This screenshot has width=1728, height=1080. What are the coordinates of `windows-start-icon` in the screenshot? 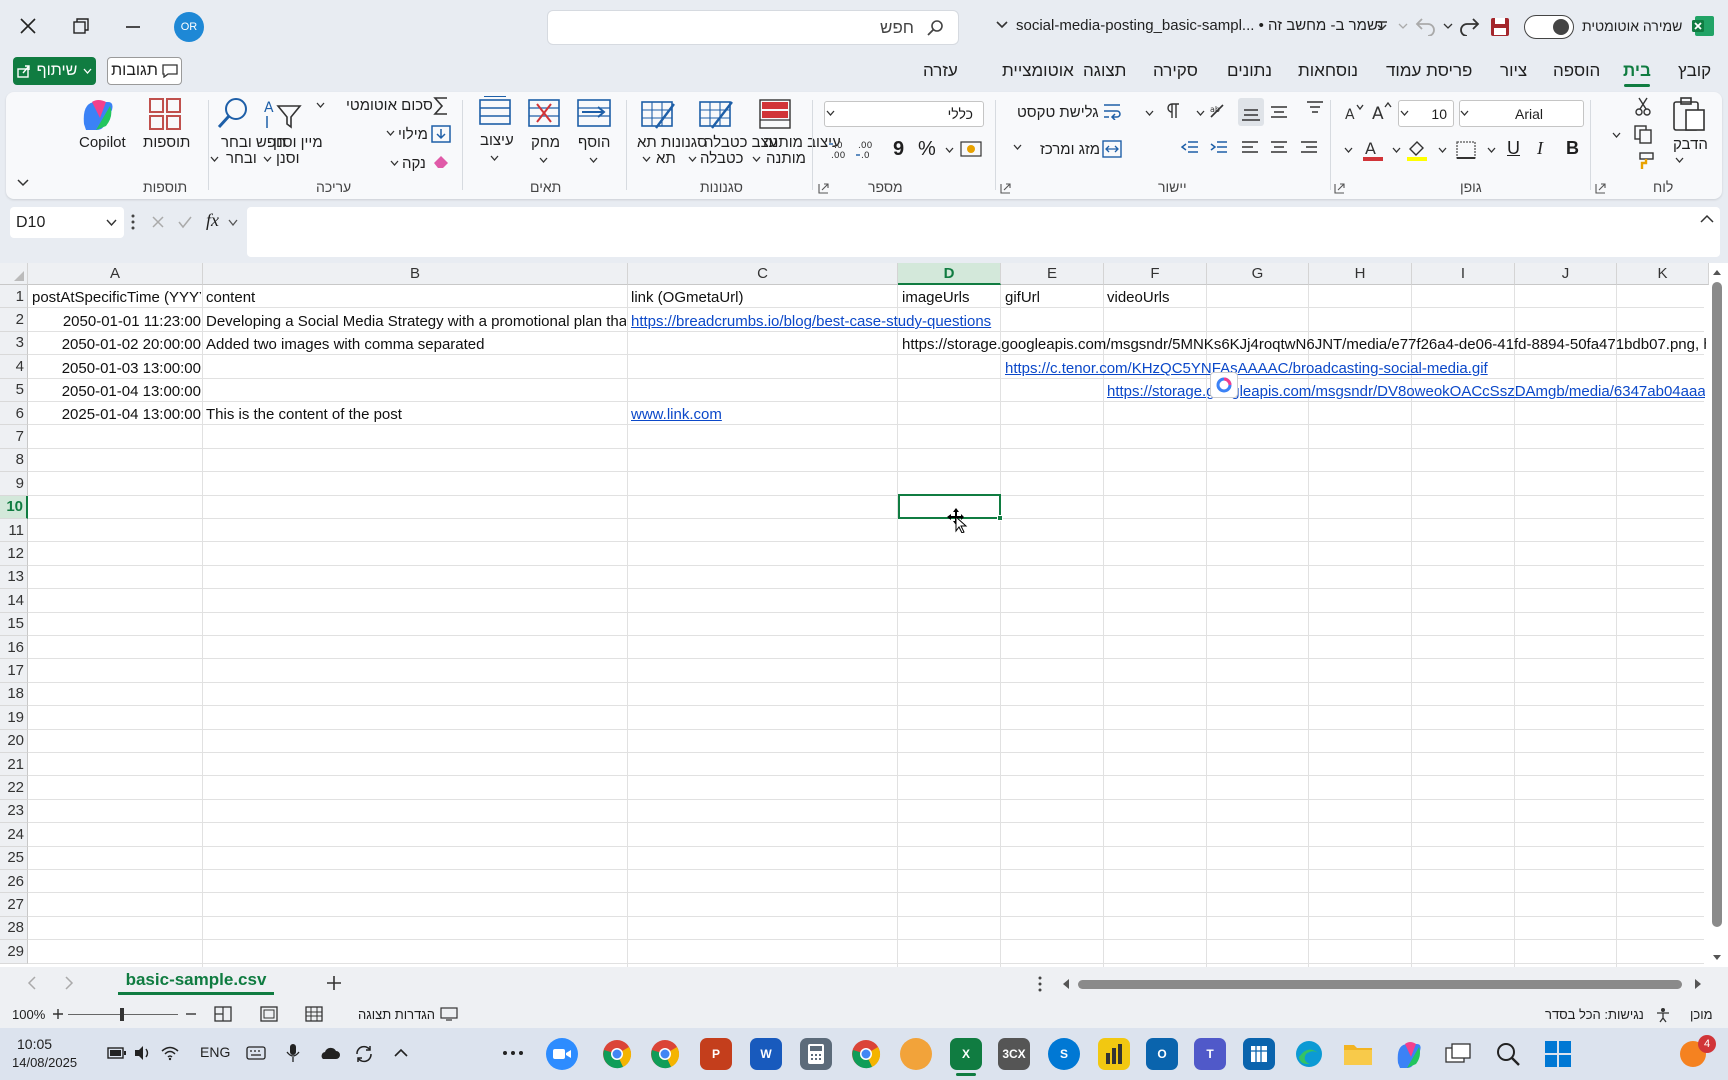 It's located at (1558, 1054).